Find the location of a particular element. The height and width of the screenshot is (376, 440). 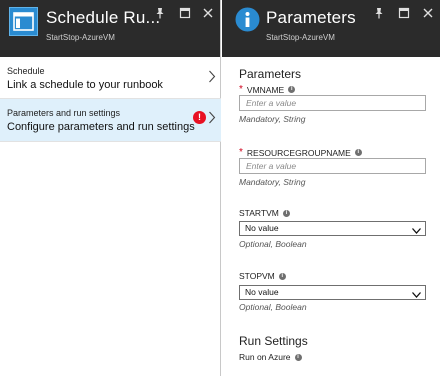

info-circle-icon is located at coordinates (247, 19).